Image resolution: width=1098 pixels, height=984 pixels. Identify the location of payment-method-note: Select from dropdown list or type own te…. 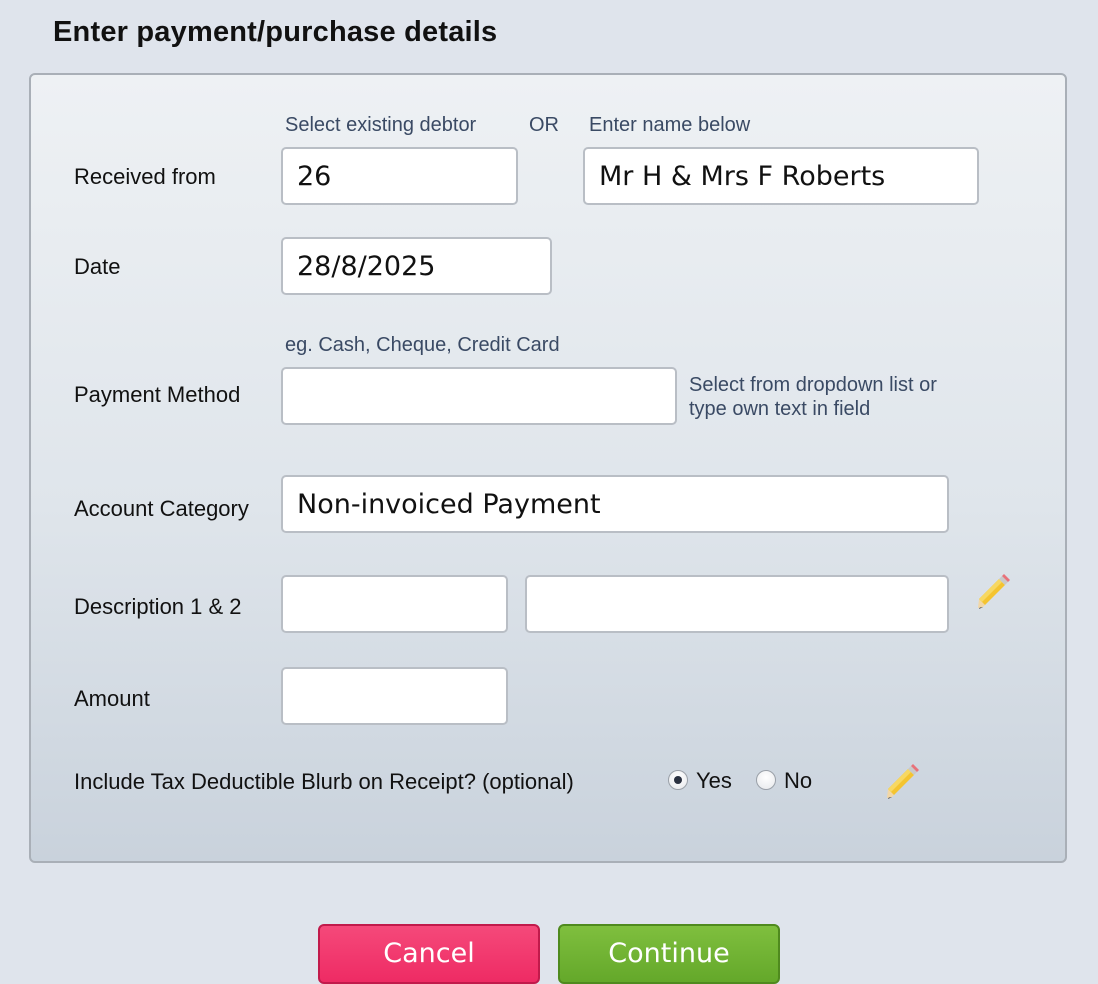
(813, 397).